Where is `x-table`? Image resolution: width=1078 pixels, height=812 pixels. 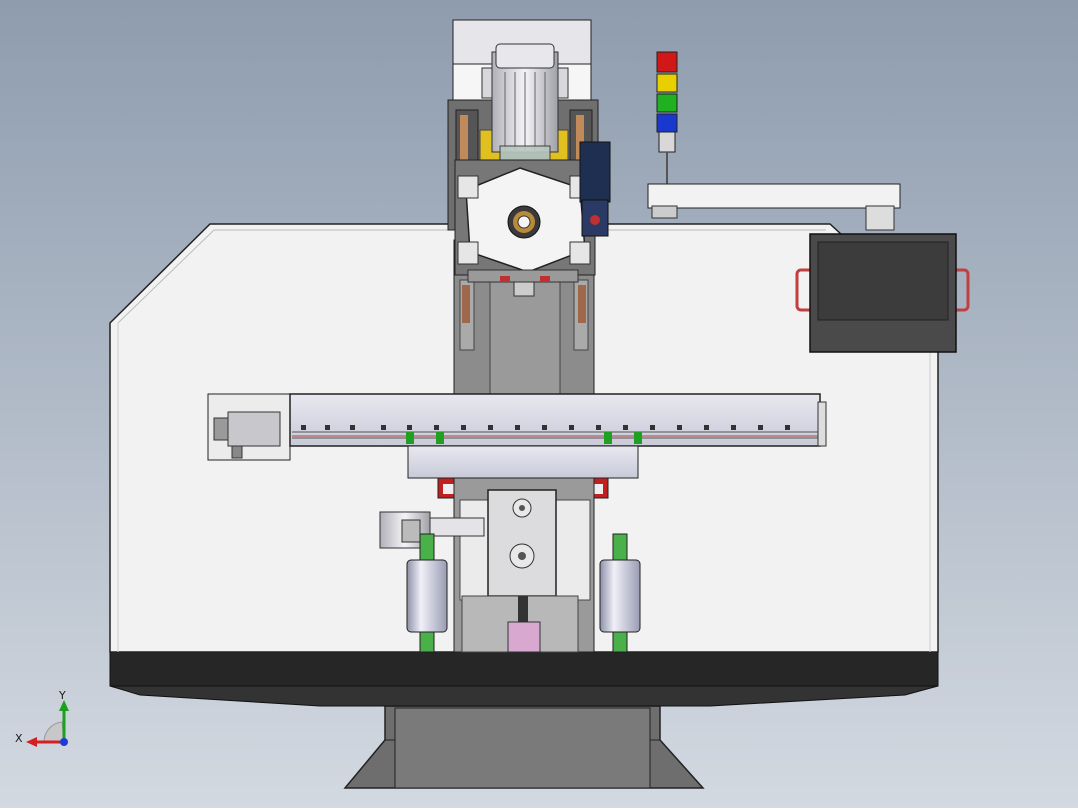
x-table is located at coordinates (558, 420).